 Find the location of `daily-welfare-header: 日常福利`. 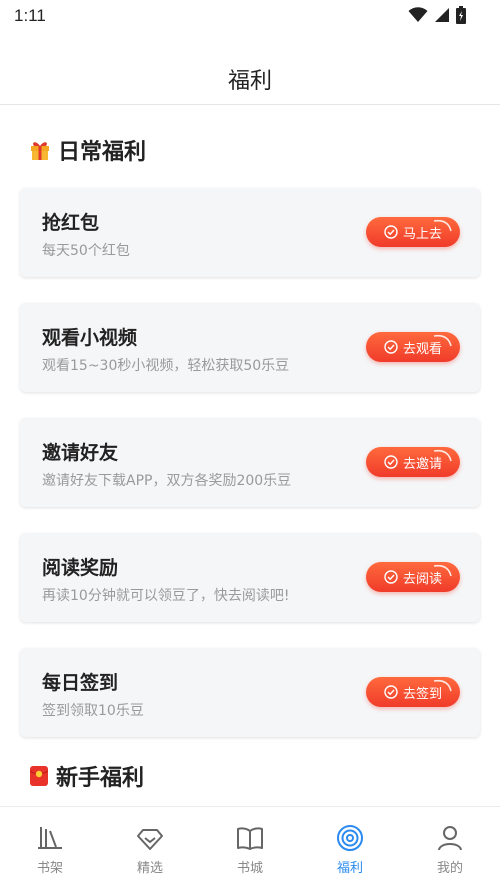

daily-welfare-header: 日常福利 is located at coordinates (88, 150).